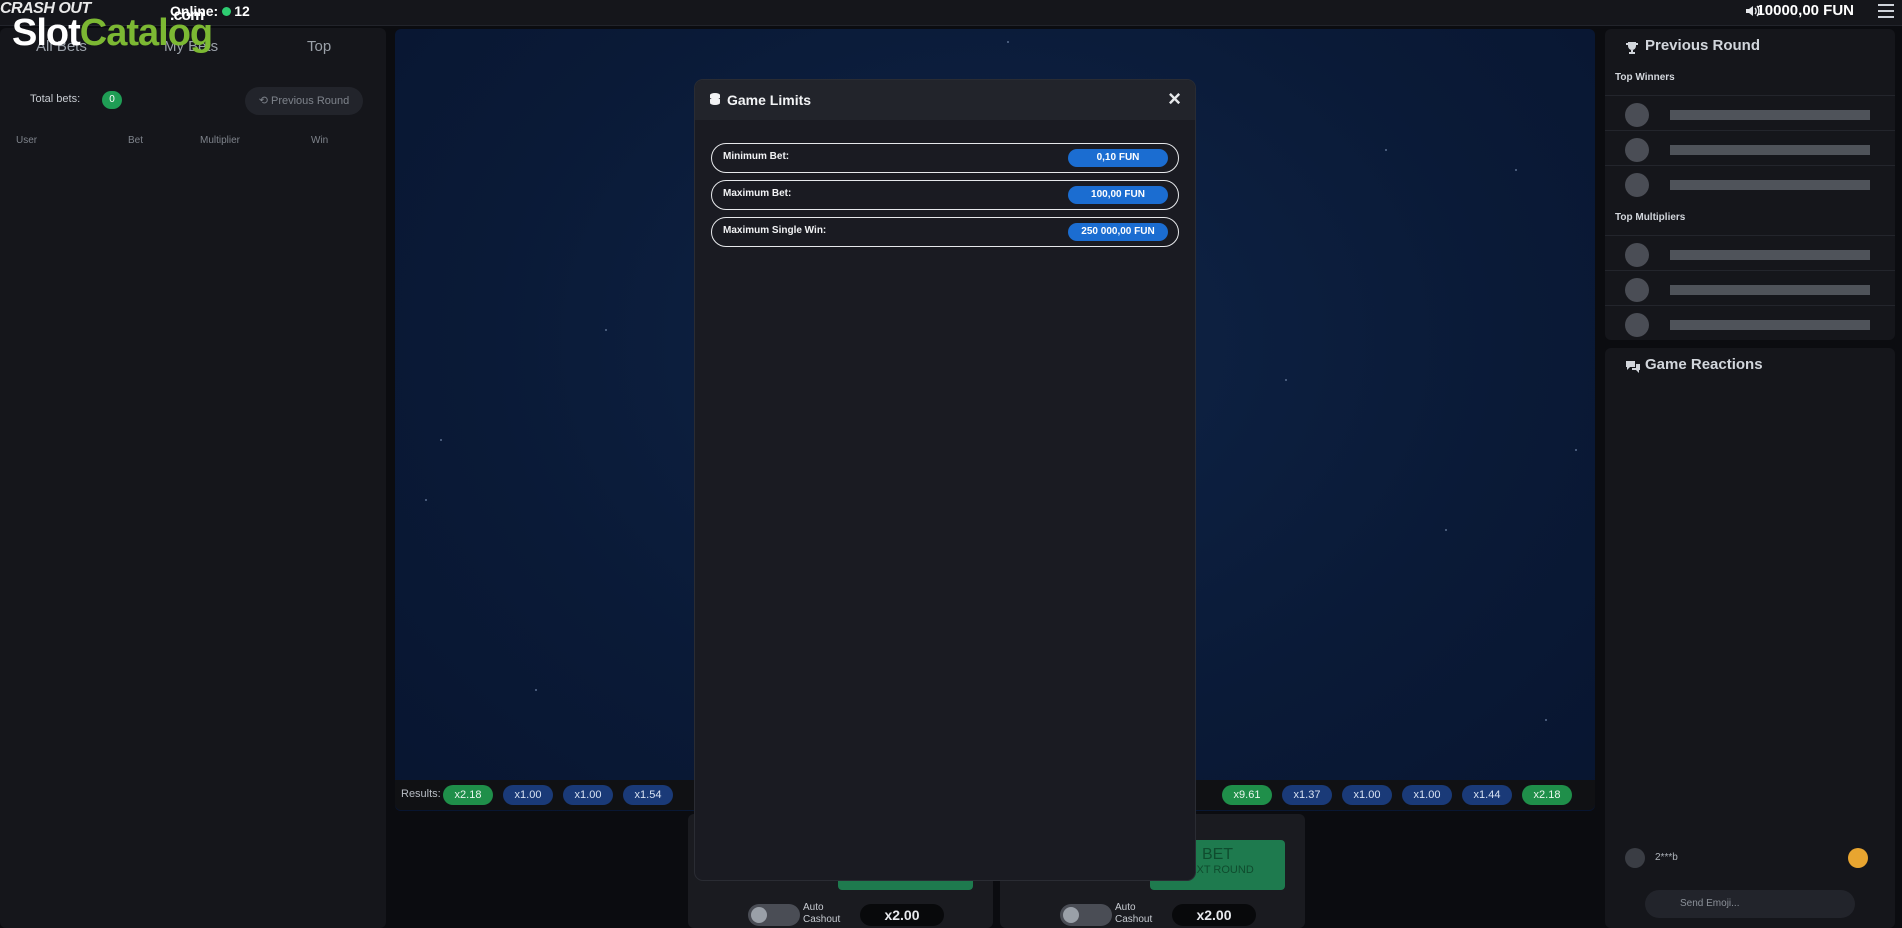 Image resolution: width=1902 pixels, height=928 pixels. I want to click on close-icon: ×, so click(1174, 99).